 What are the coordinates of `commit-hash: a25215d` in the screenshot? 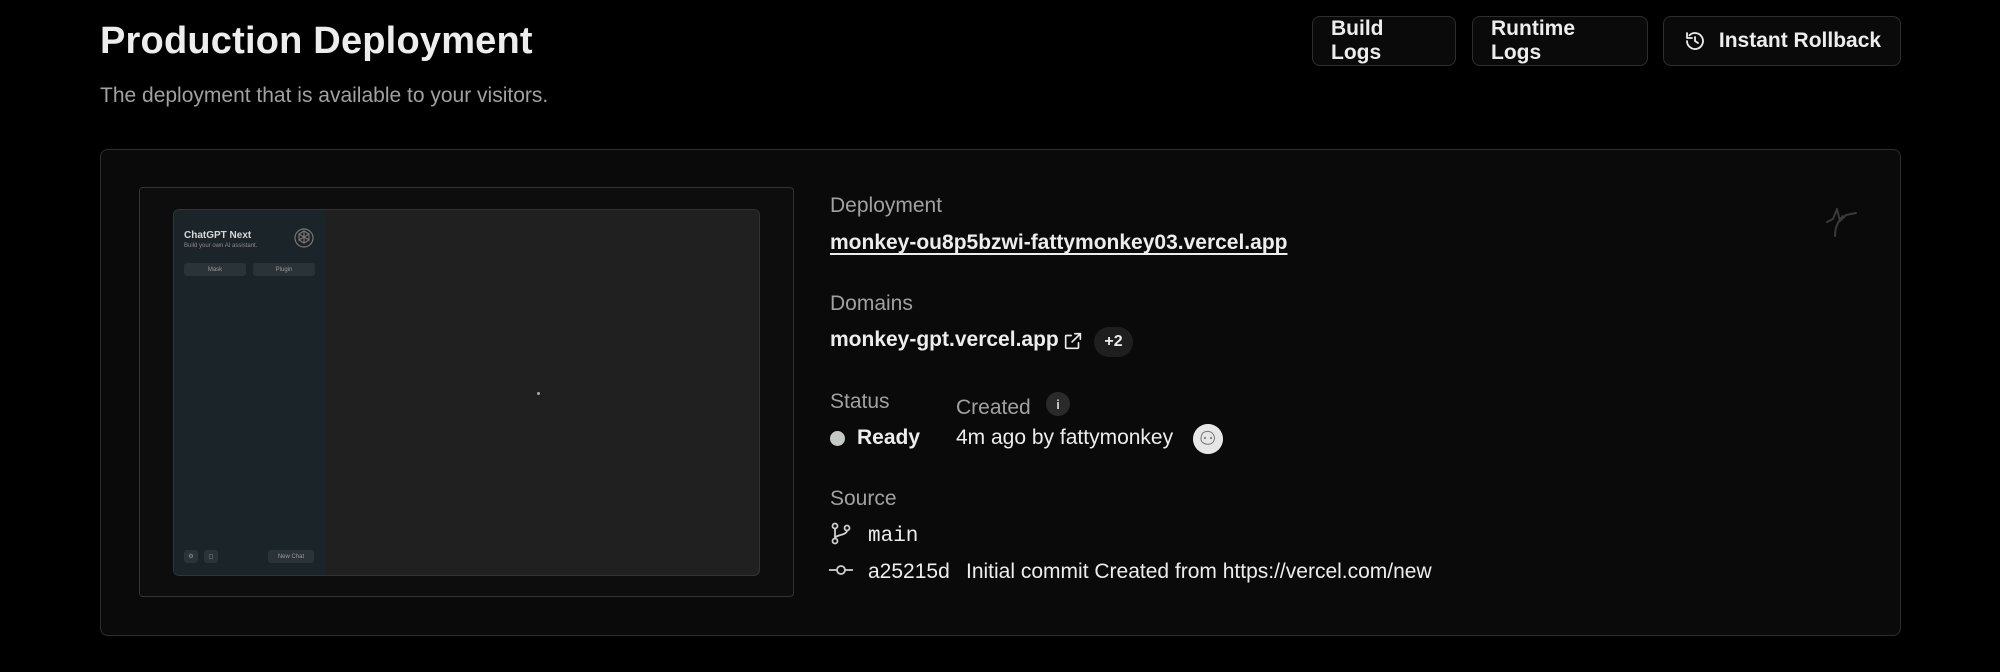 It's located at (909, 572).